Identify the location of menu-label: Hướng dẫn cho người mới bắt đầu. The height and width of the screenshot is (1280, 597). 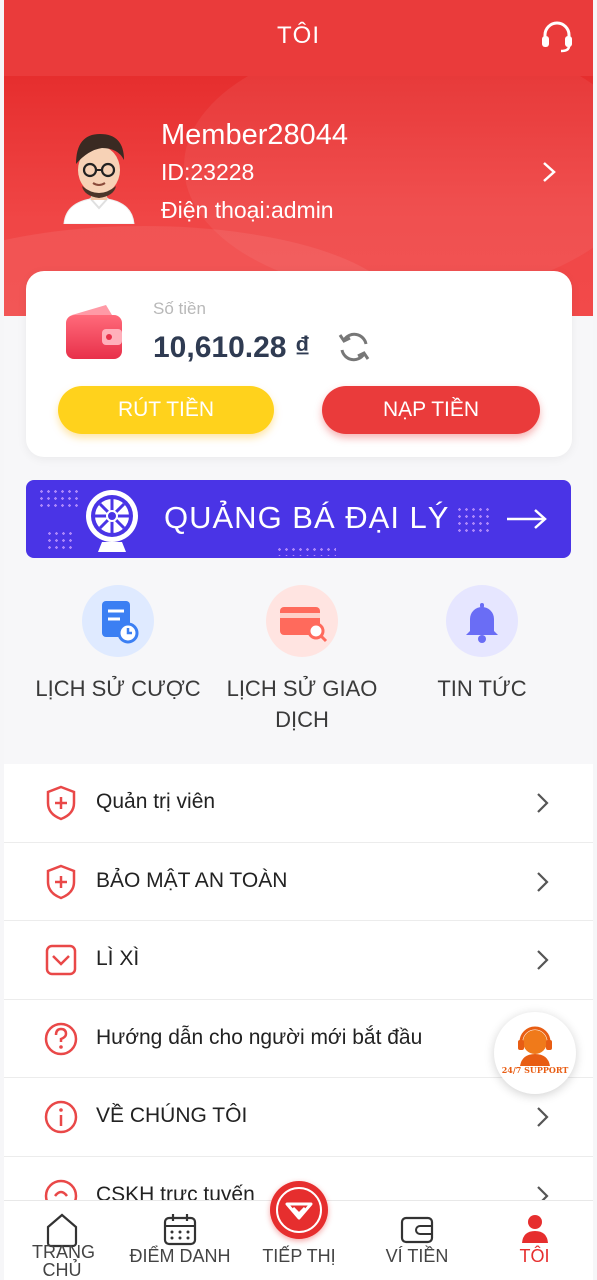
(259, 1037).